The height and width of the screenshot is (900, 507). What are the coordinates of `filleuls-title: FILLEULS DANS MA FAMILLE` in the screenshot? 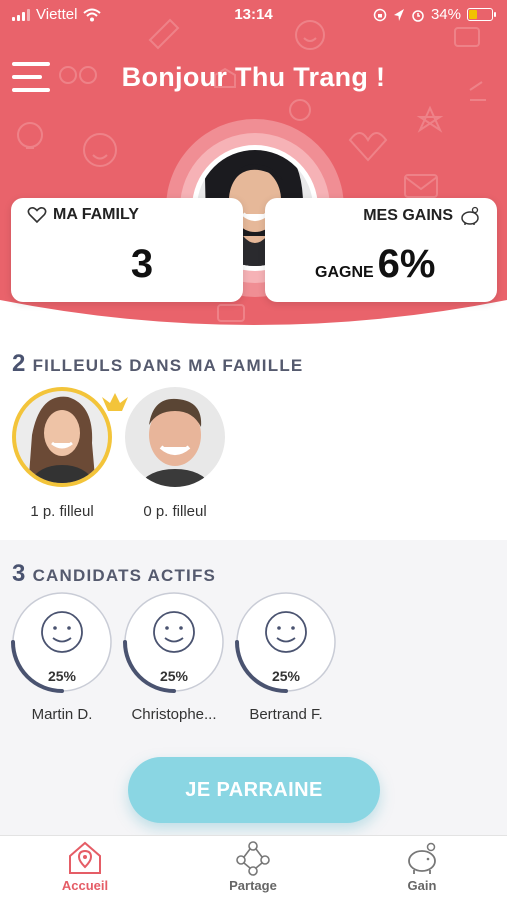 It's located at (168, 365).